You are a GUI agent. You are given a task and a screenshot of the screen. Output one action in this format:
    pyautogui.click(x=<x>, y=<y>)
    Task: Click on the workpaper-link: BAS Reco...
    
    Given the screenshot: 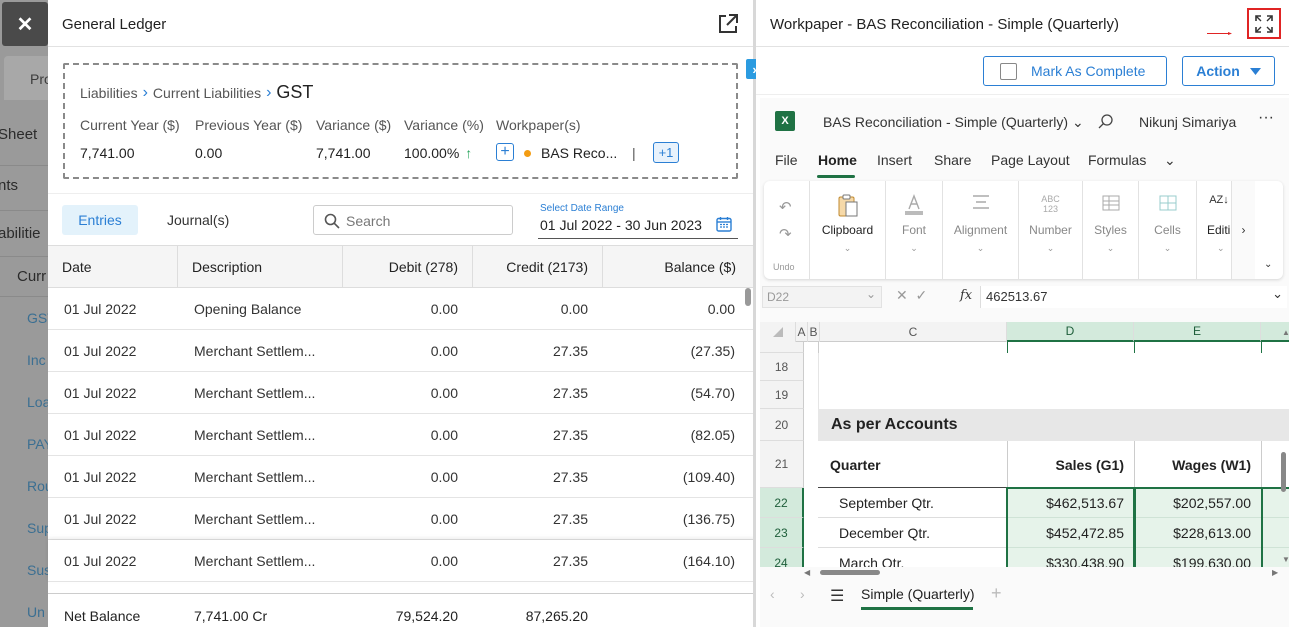 What is the action you would take?
    pyautogui.click(x=579, y=153)
    